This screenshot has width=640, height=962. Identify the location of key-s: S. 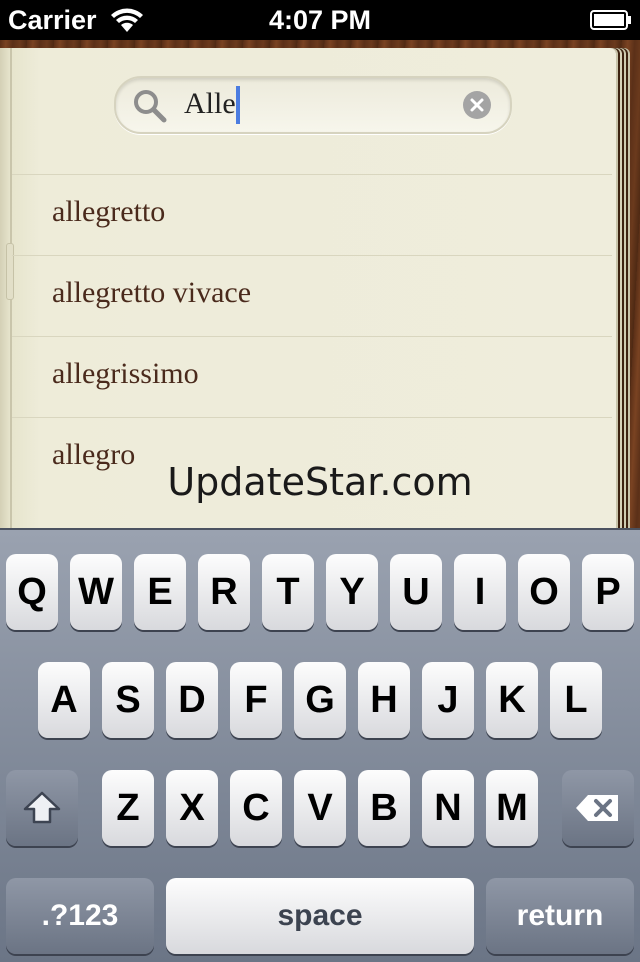
(128, 700).